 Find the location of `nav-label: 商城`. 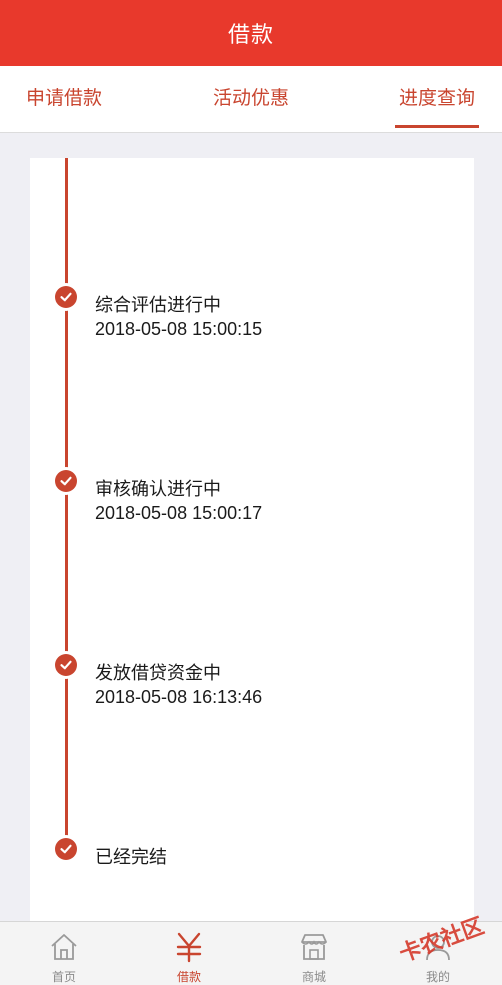

nav-label: 商城 is located at coordinates (313, 977).